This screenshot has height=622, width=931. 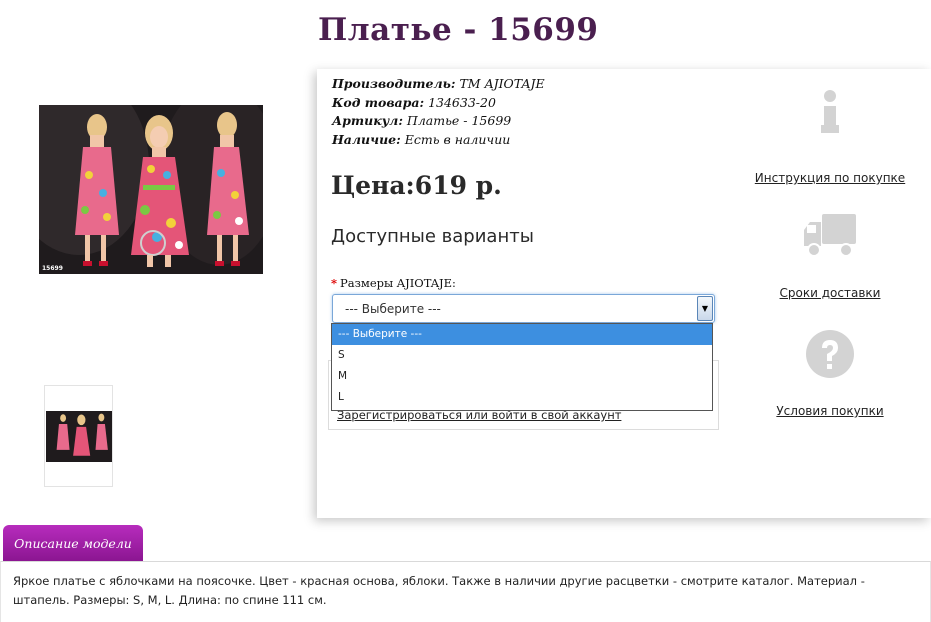 What do you see at coordinates (458, 185) in the screenshot?
I see `price-value: 619 р.` at bounding box center [458, 185].